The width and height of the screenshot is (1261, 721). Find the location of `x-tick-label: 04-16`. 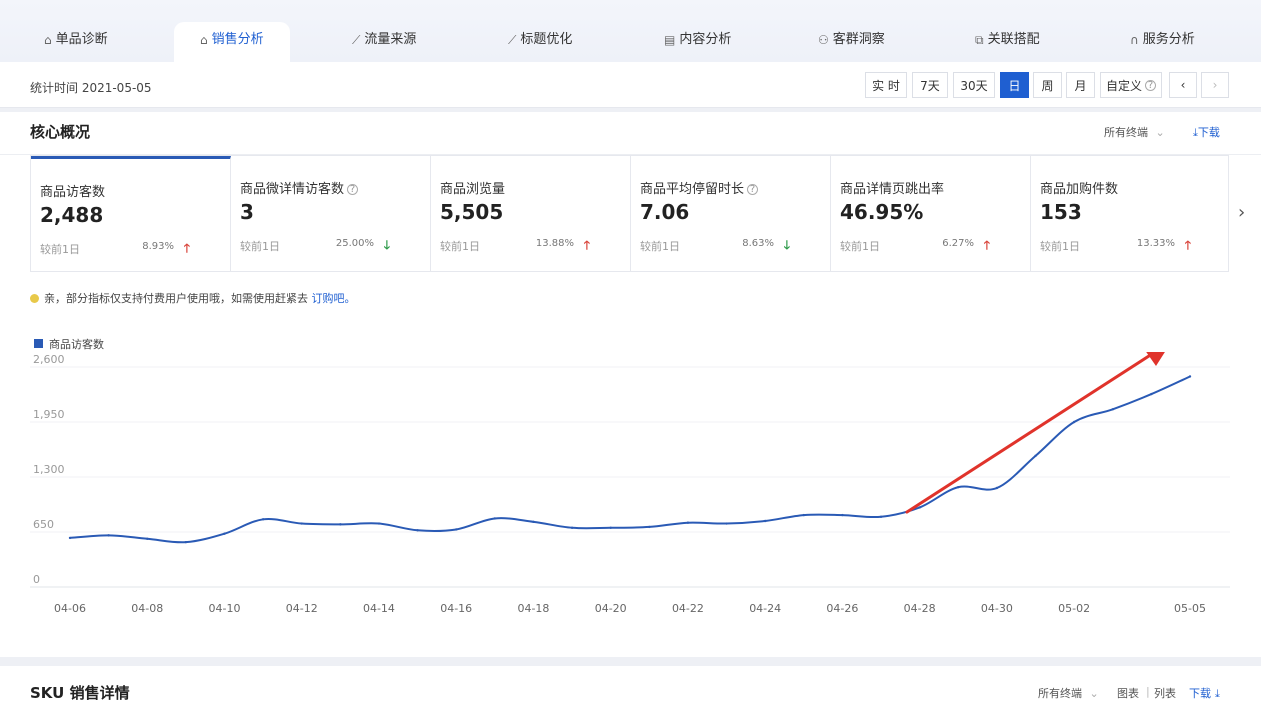

x-tick-label: 04-16 is located at coordinates (456, 608).